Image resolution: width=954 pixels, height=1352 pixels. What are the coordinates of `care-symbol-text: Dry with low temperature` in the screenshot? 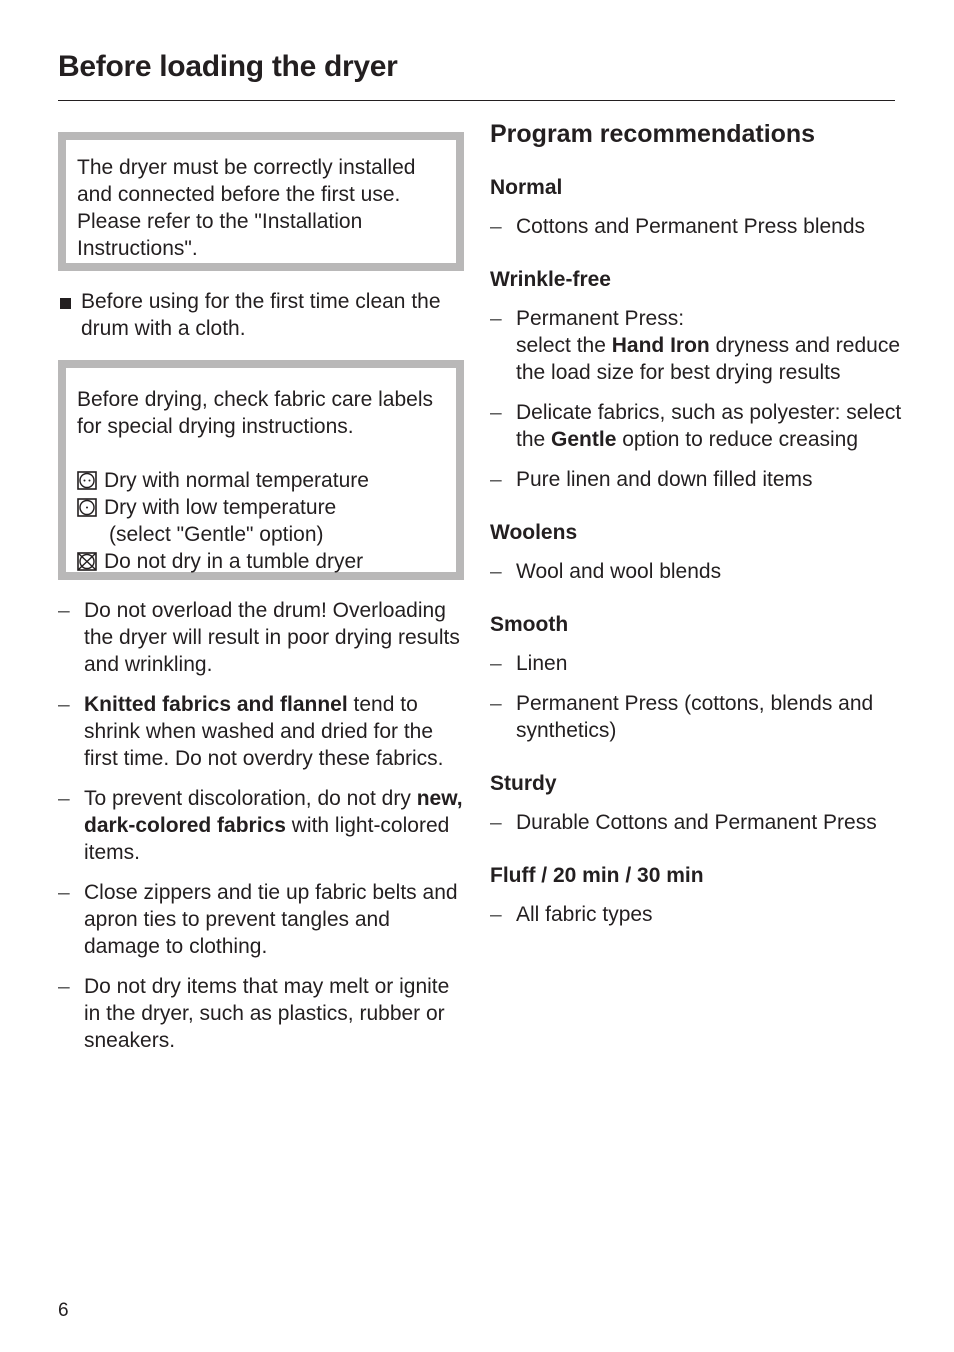 It's located at (220, 507).